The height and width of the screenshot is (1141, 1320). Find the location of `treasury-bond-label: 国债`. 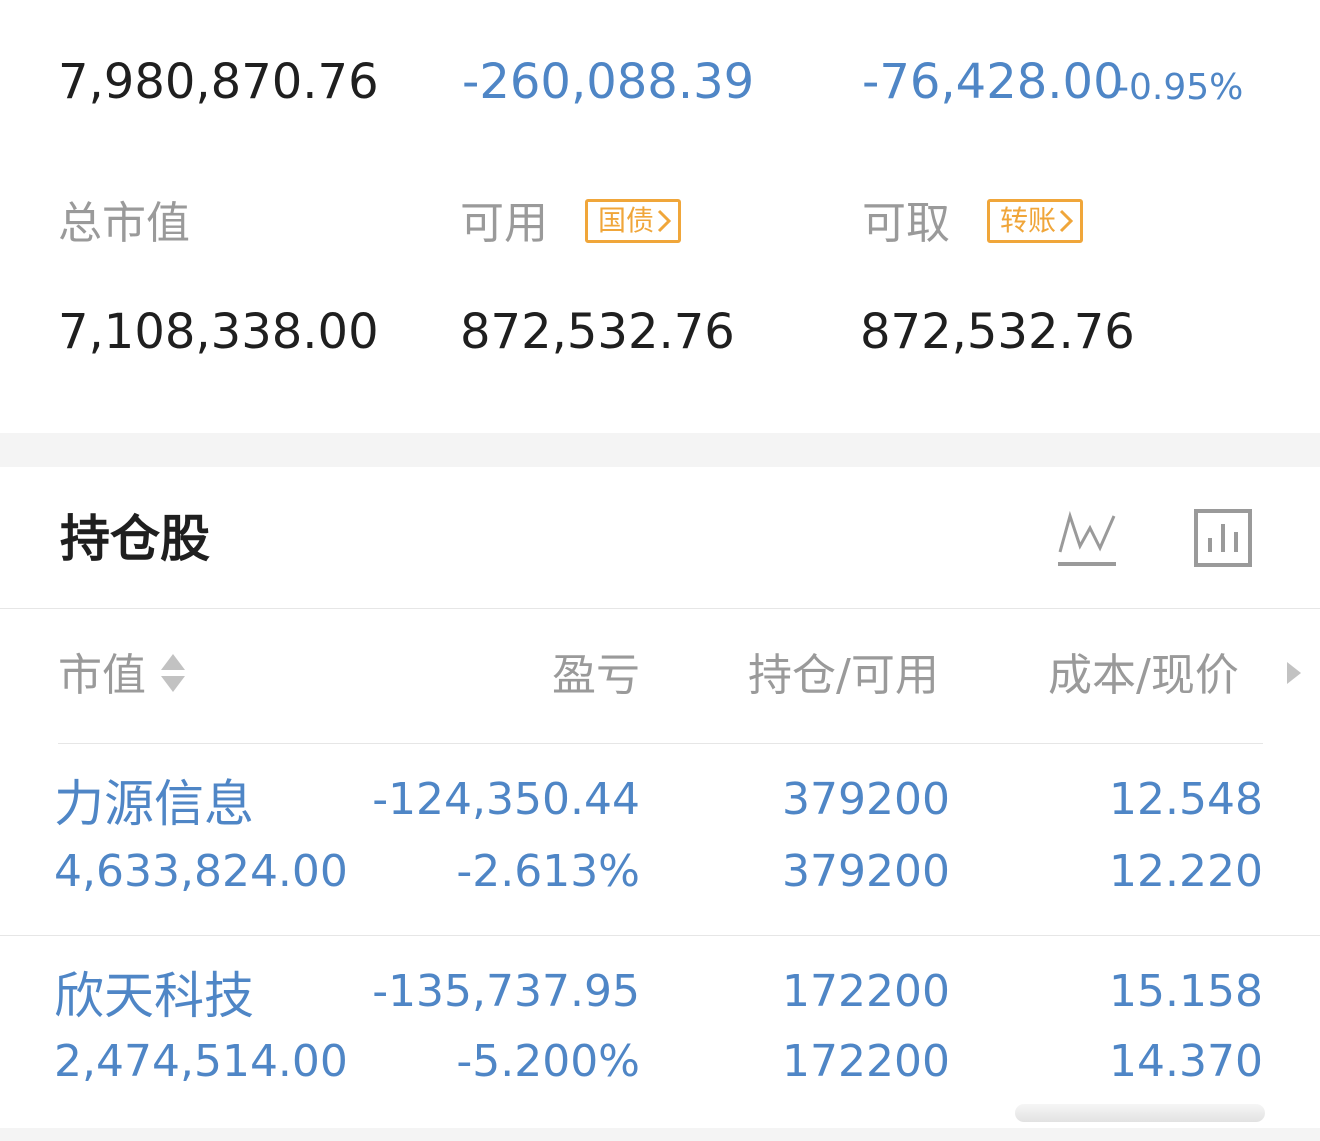

treasury-bond-label: 国债 is located at coordinates (626, 220).